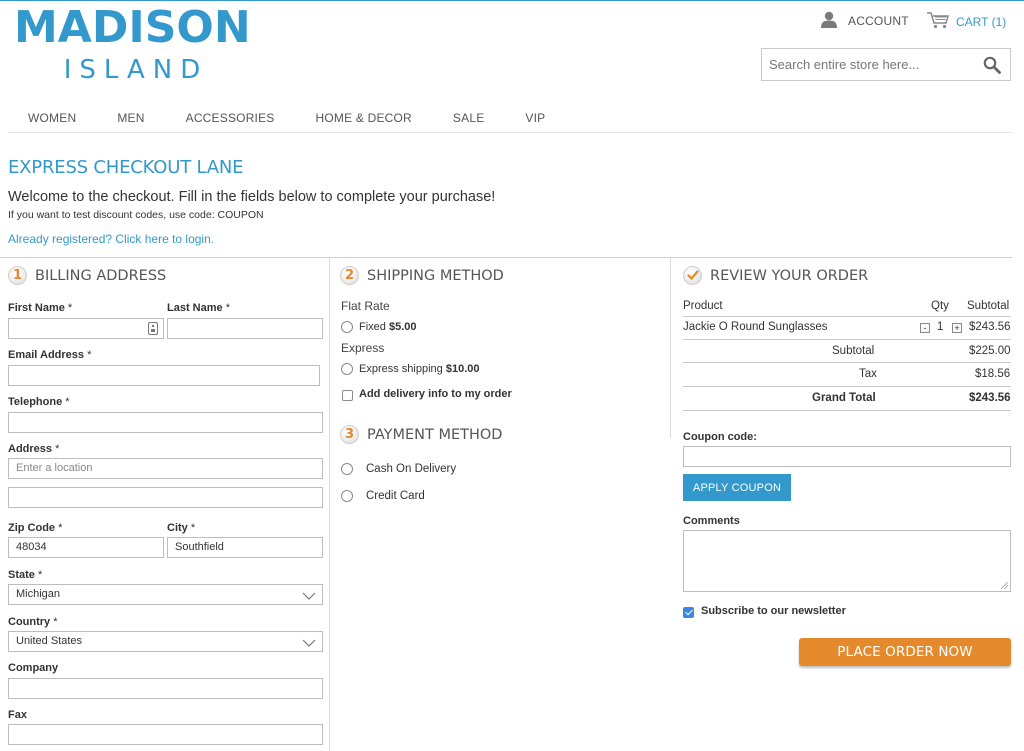 The height and width of the screenshot is (751, 1024). I want to click on nav-sale: SALE, so click(469, 119).